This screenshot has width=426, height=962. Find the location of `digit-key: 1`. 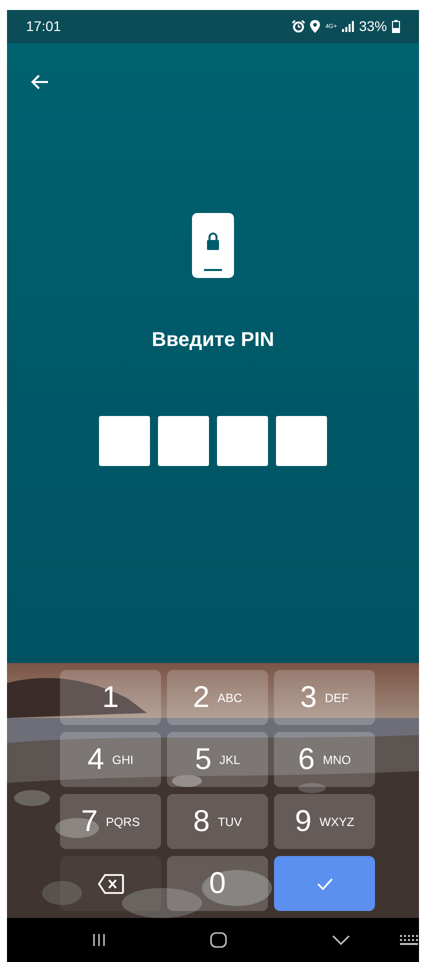

digit-key: 1 is located at coordinates (110, 697).